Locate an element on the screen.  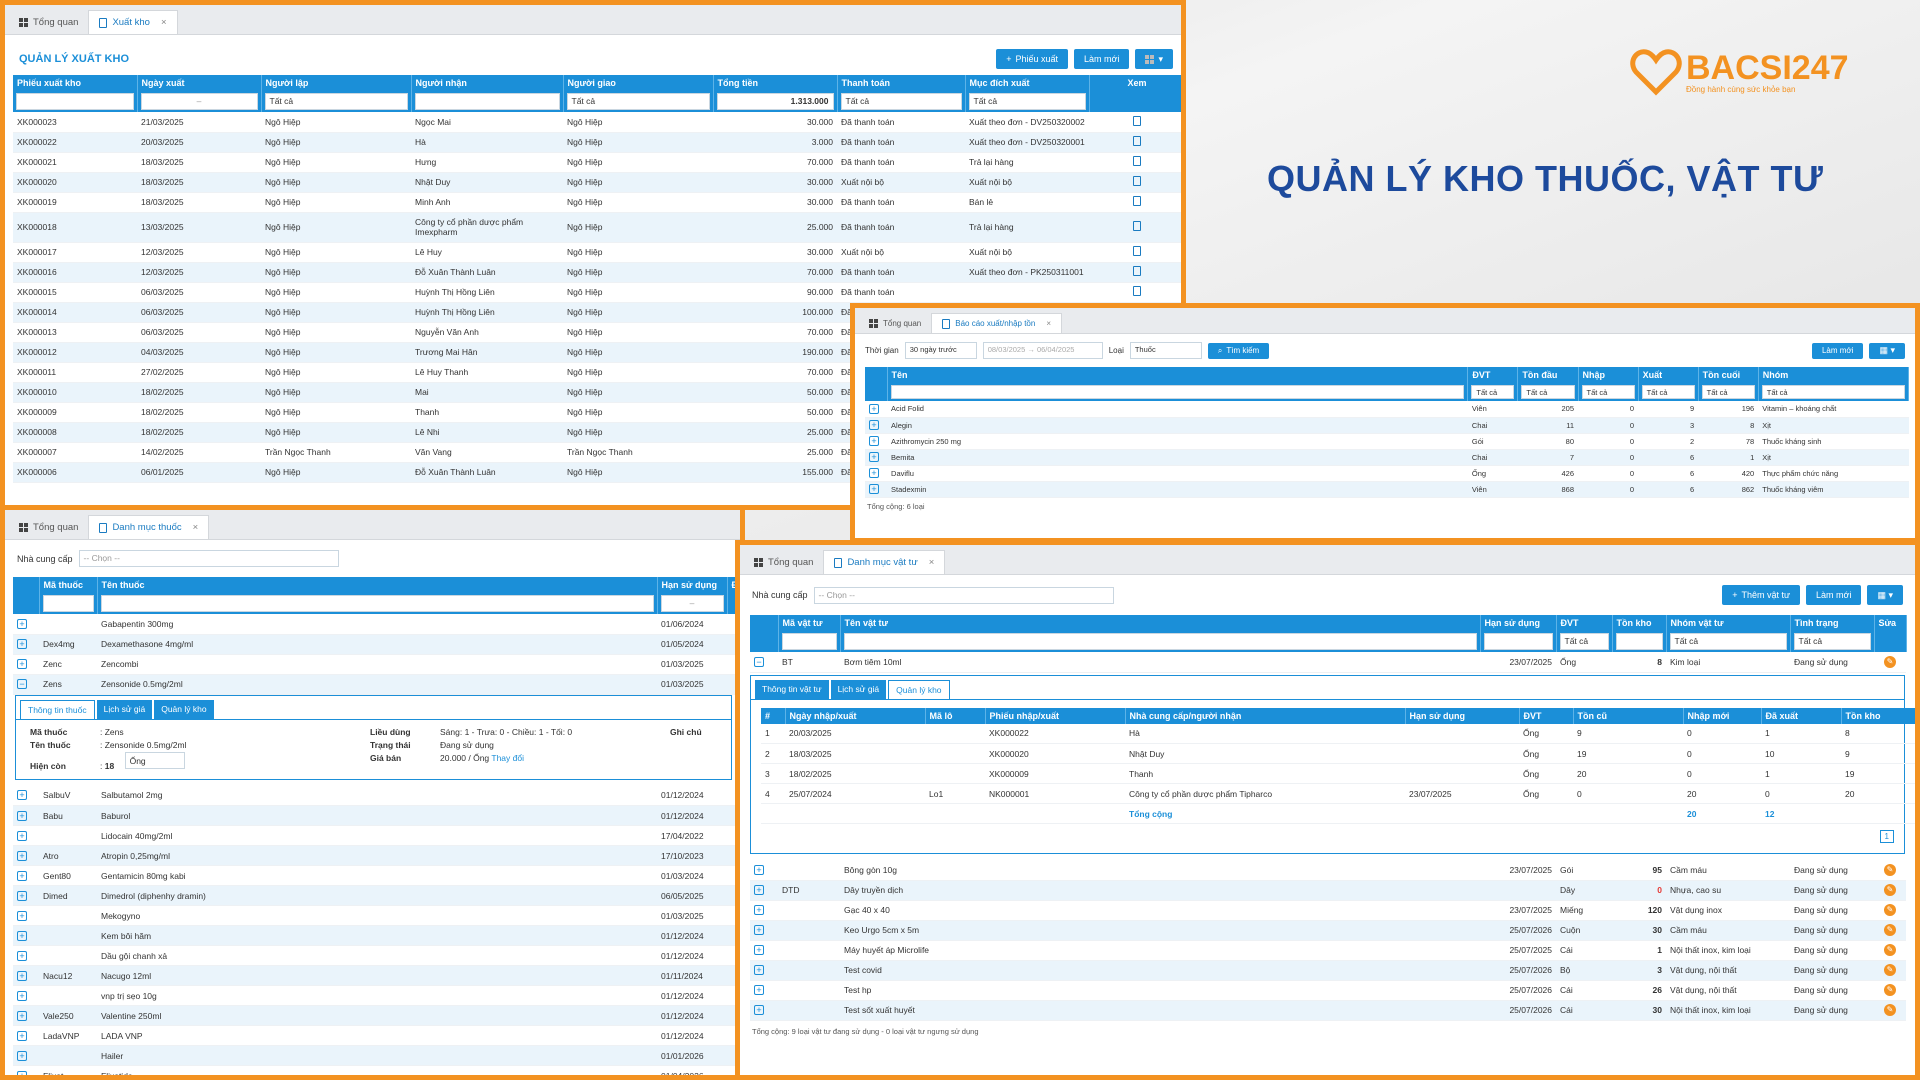
filter-code is located at coordinates (75, 101).